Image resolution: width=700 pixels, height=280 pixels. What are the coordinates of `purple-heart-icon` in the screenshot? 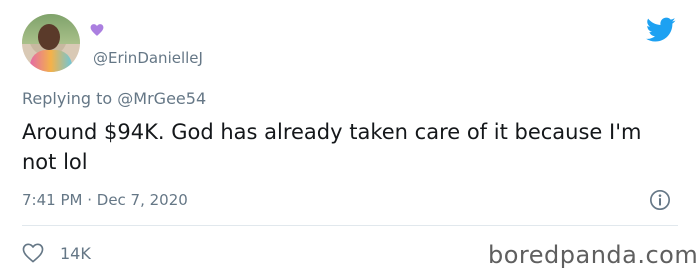 It's located at (97, 30).